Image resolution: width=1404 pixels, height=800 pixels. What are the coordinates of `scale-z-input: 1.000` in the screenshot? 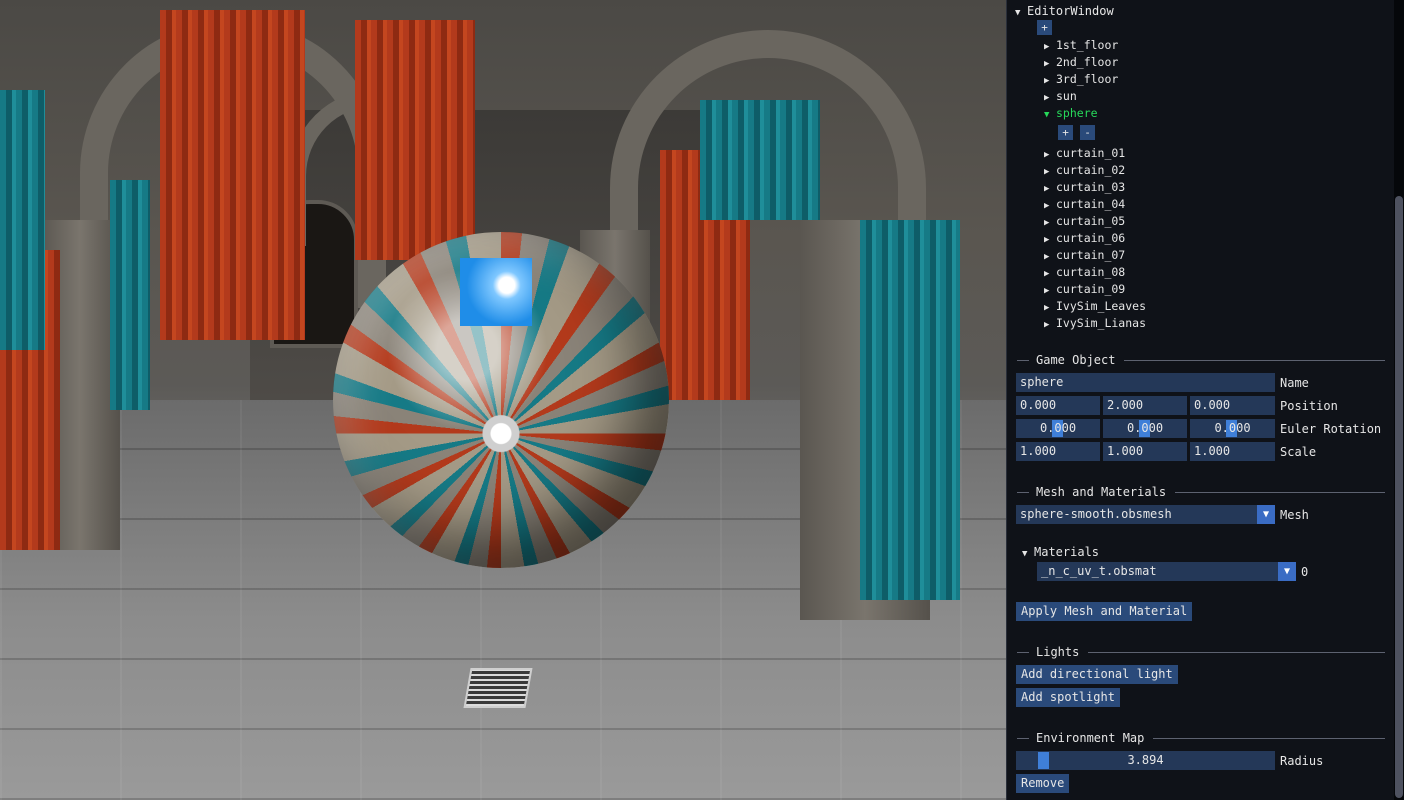 It's located at (1232, 451).